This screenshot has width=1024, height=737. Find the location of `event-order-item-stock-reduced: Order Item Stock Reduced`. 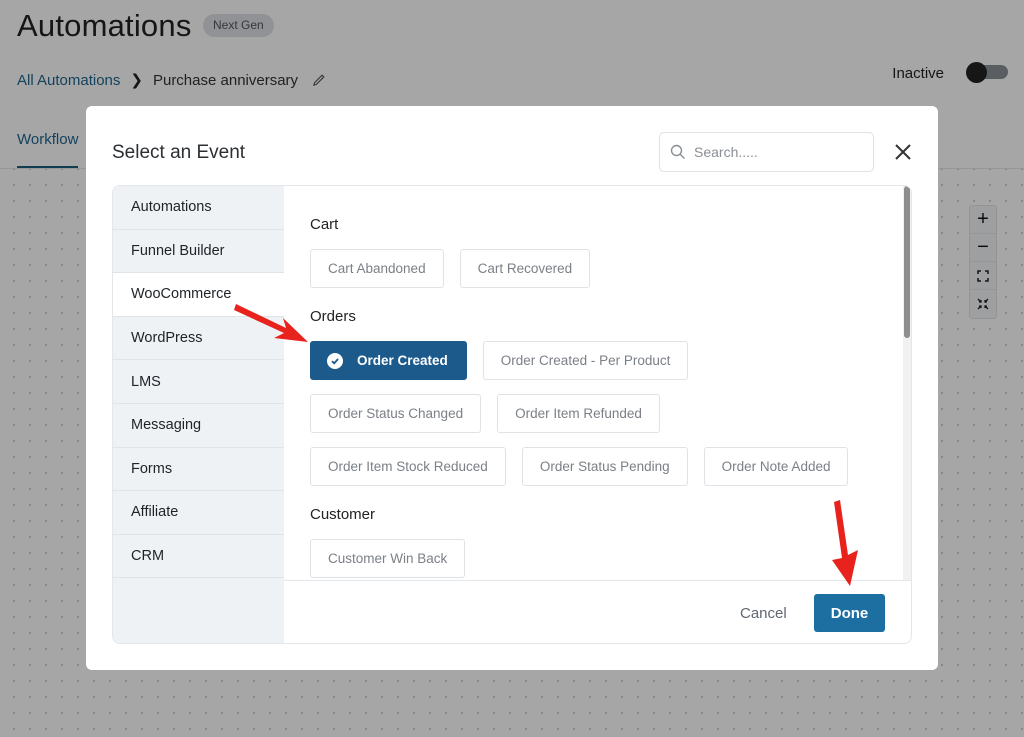

event-order-item-stock-reduced: Order Item Stock Reduced is located at coordinates (408, 466).